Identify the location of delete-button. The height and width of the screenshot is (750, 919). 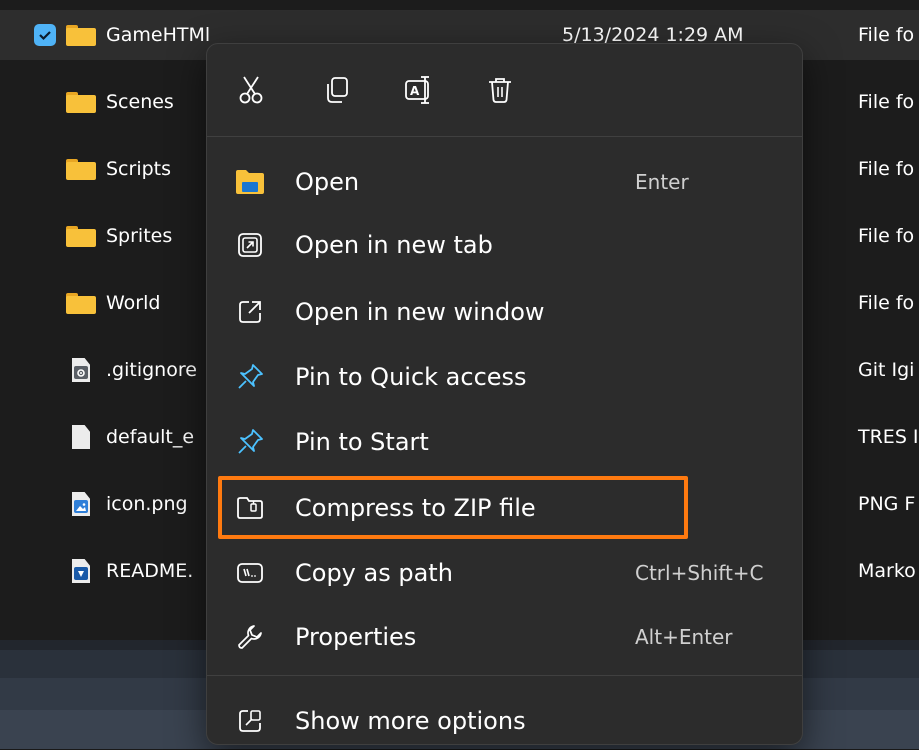
(500, 90).